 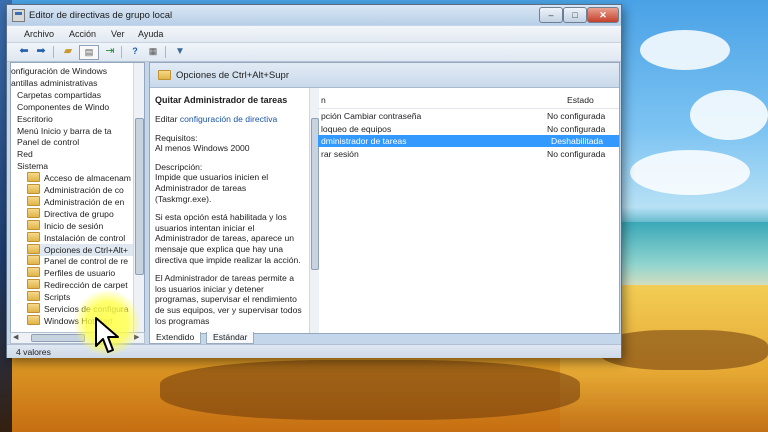 I want to click on tree-item: Opciones de Ctrl+Alt+, so click(x=85, y=249).